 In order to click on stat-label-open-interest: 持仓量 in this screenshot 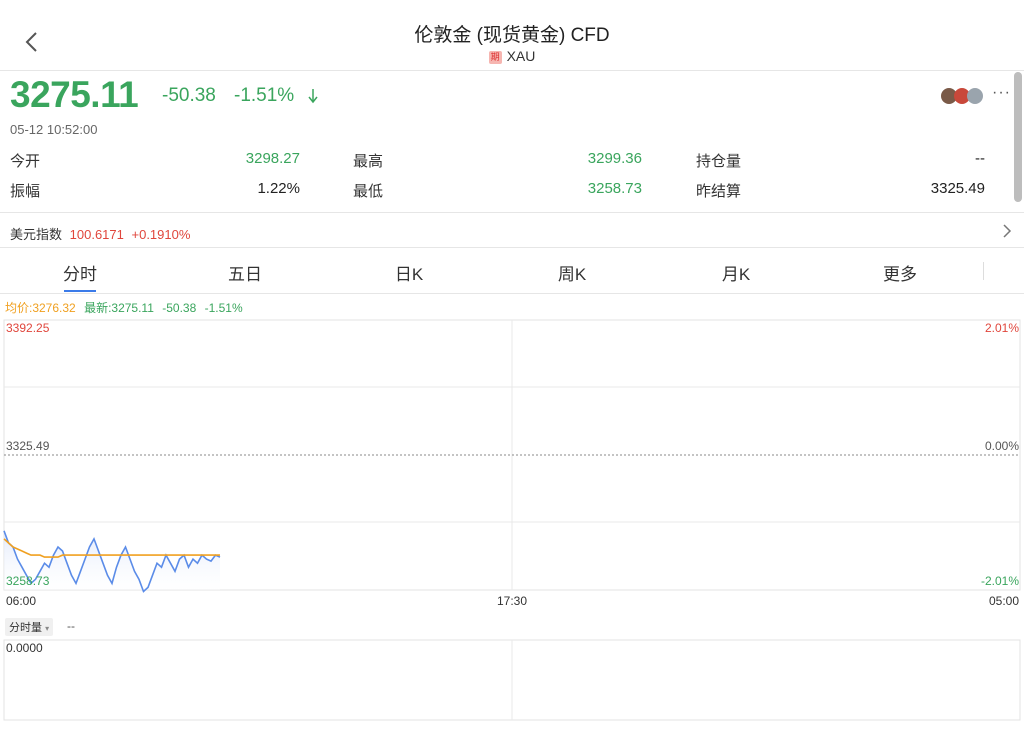, I will do `click(719, 161)`.